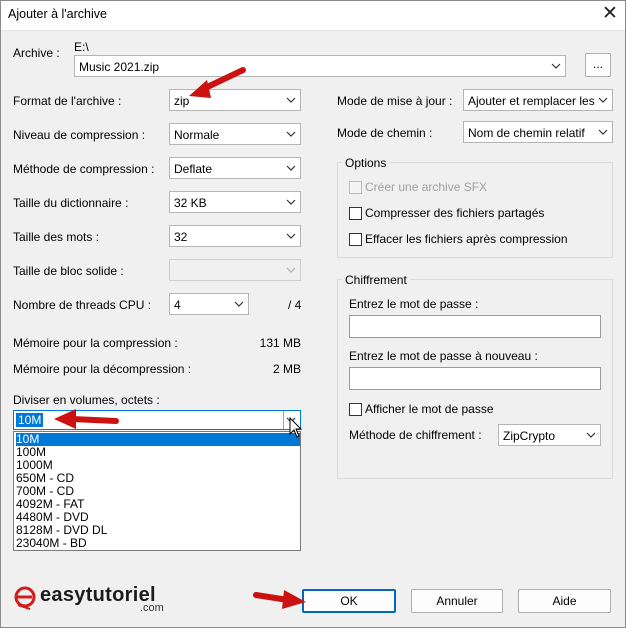 This screenshot has height=628, width=626. I want to click on update-mode-value: Ajouter et remplacer les fich, so click(532, 101).